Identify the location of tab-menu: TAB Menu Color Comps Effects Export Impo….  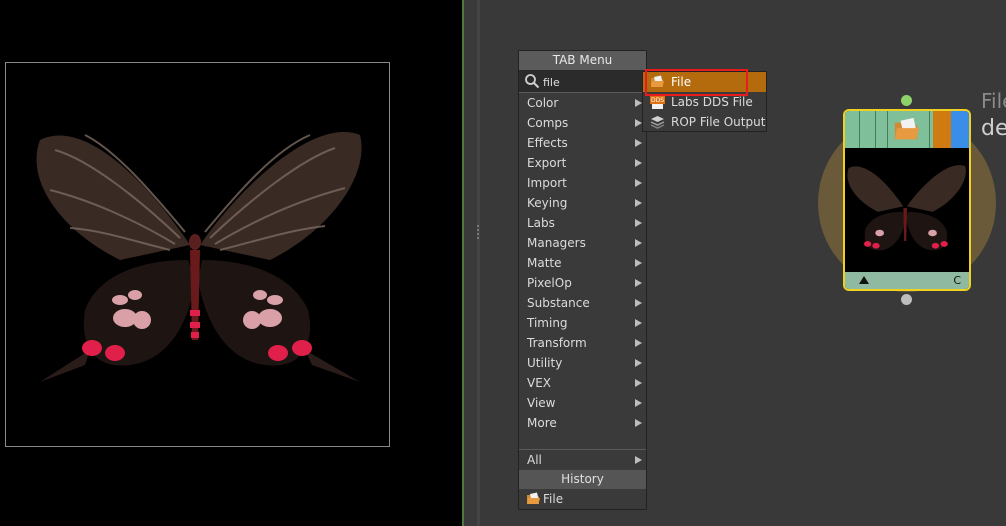
(582, 280).